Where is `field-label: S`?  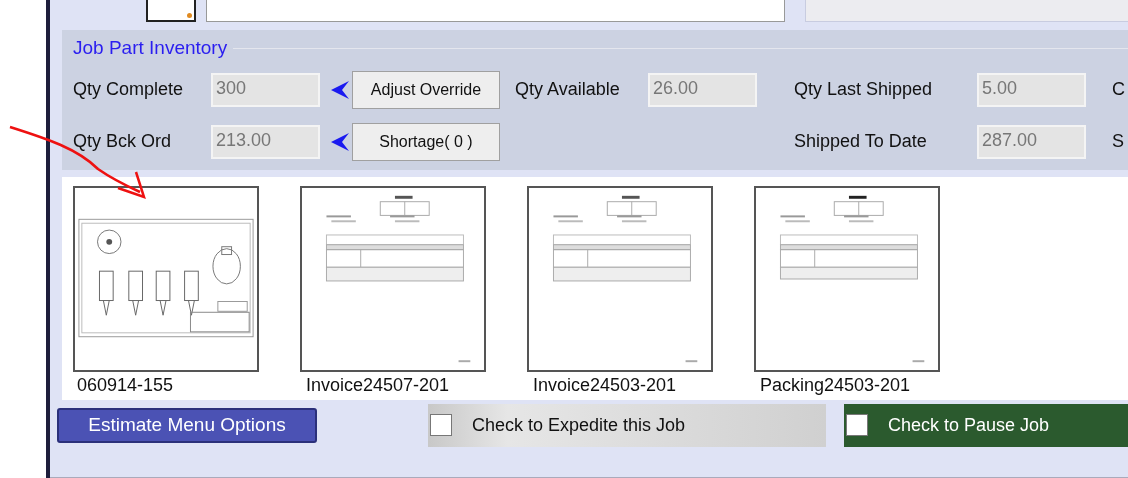 field-label: S is located at coordinates (1118, 141).